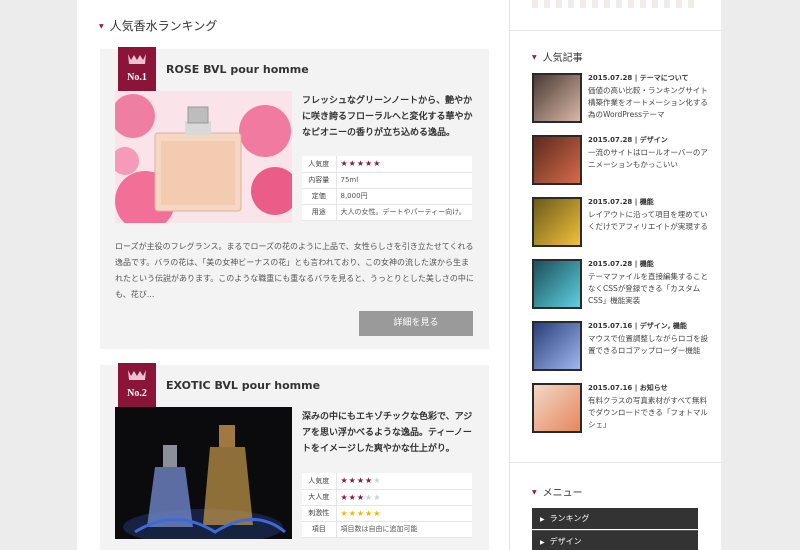  I want to click on product-title: ROSE BVL pour homme, so click(237, 69).